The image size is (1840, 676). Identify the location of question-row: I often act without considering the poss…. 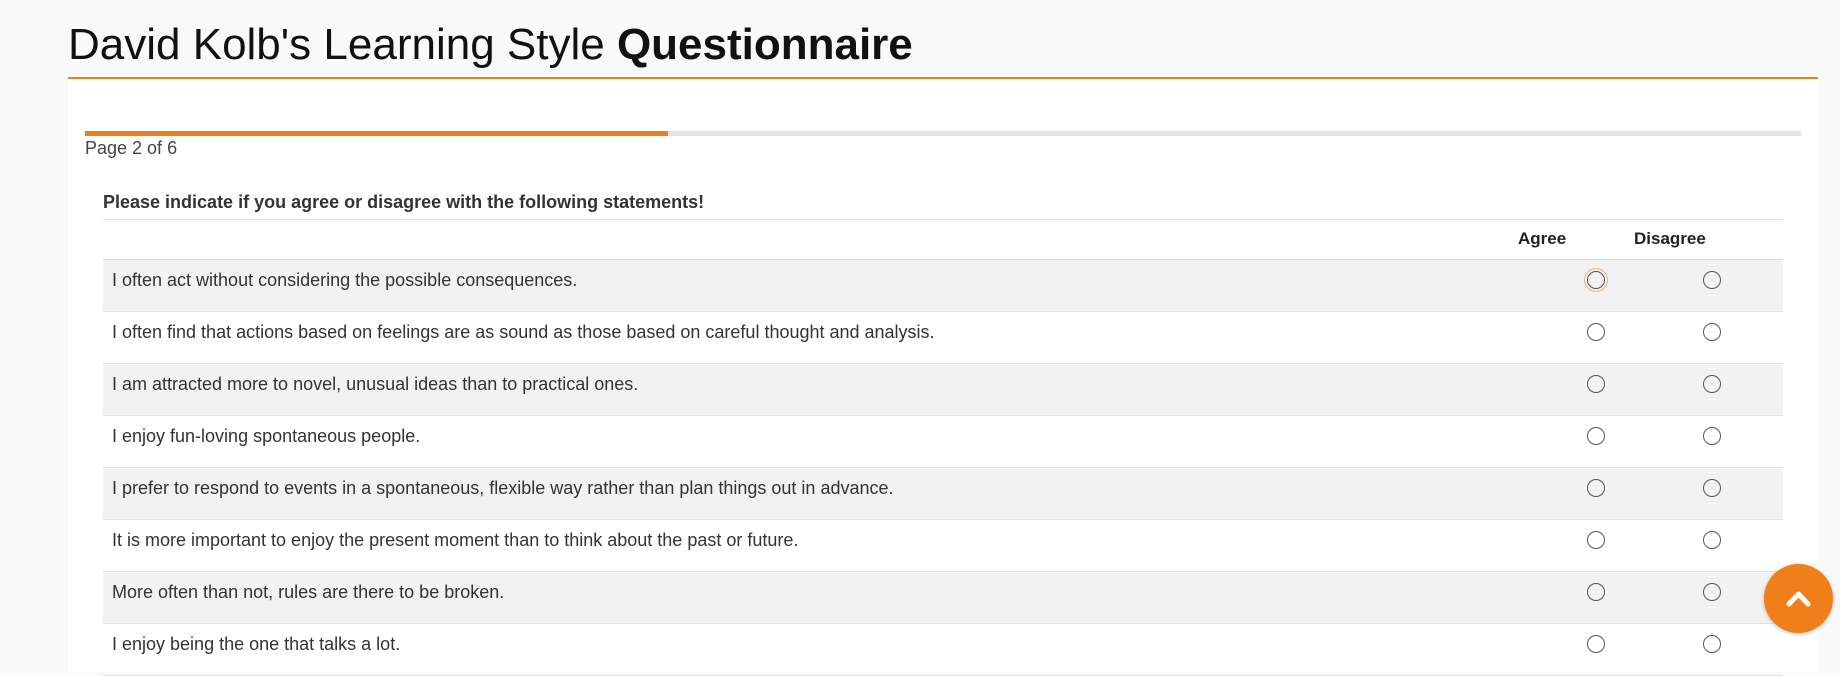
(943, 286).